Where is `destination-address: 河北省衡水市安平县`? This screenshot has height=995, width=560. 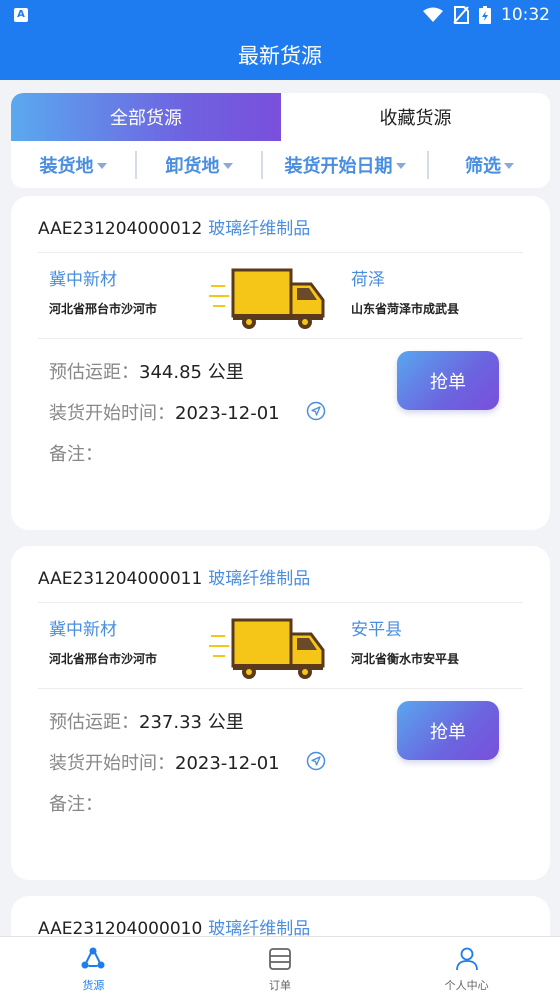
destination-address: 河北省衡水市安平县 is located at coordinates (405, 659).